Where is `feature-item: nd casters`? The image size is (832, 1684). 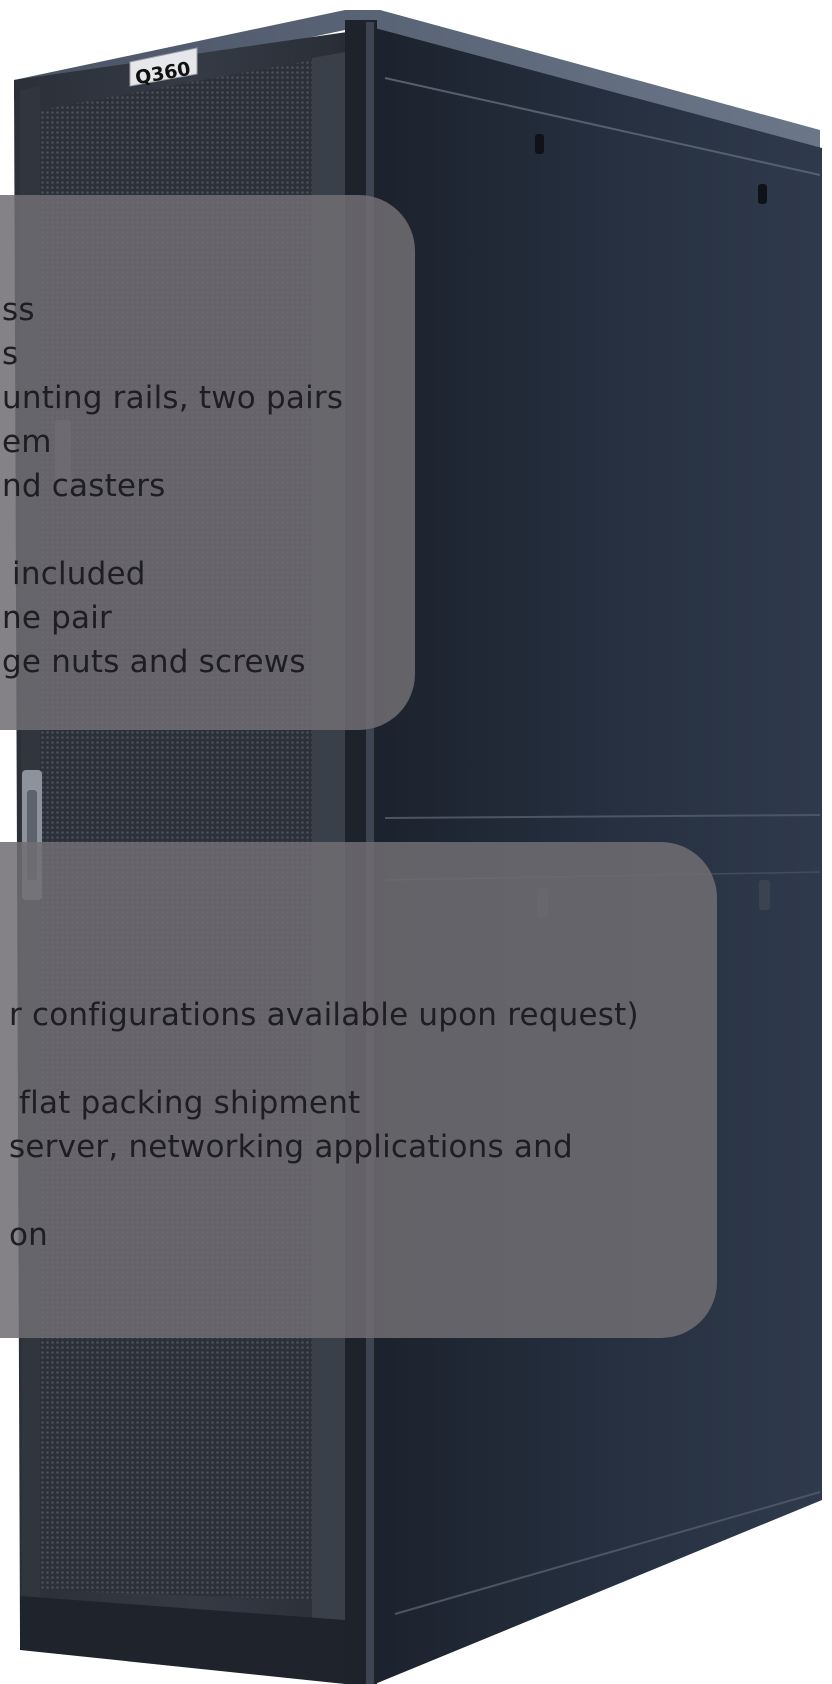
feature-item: nd casters is located at coordinates (84, 486).